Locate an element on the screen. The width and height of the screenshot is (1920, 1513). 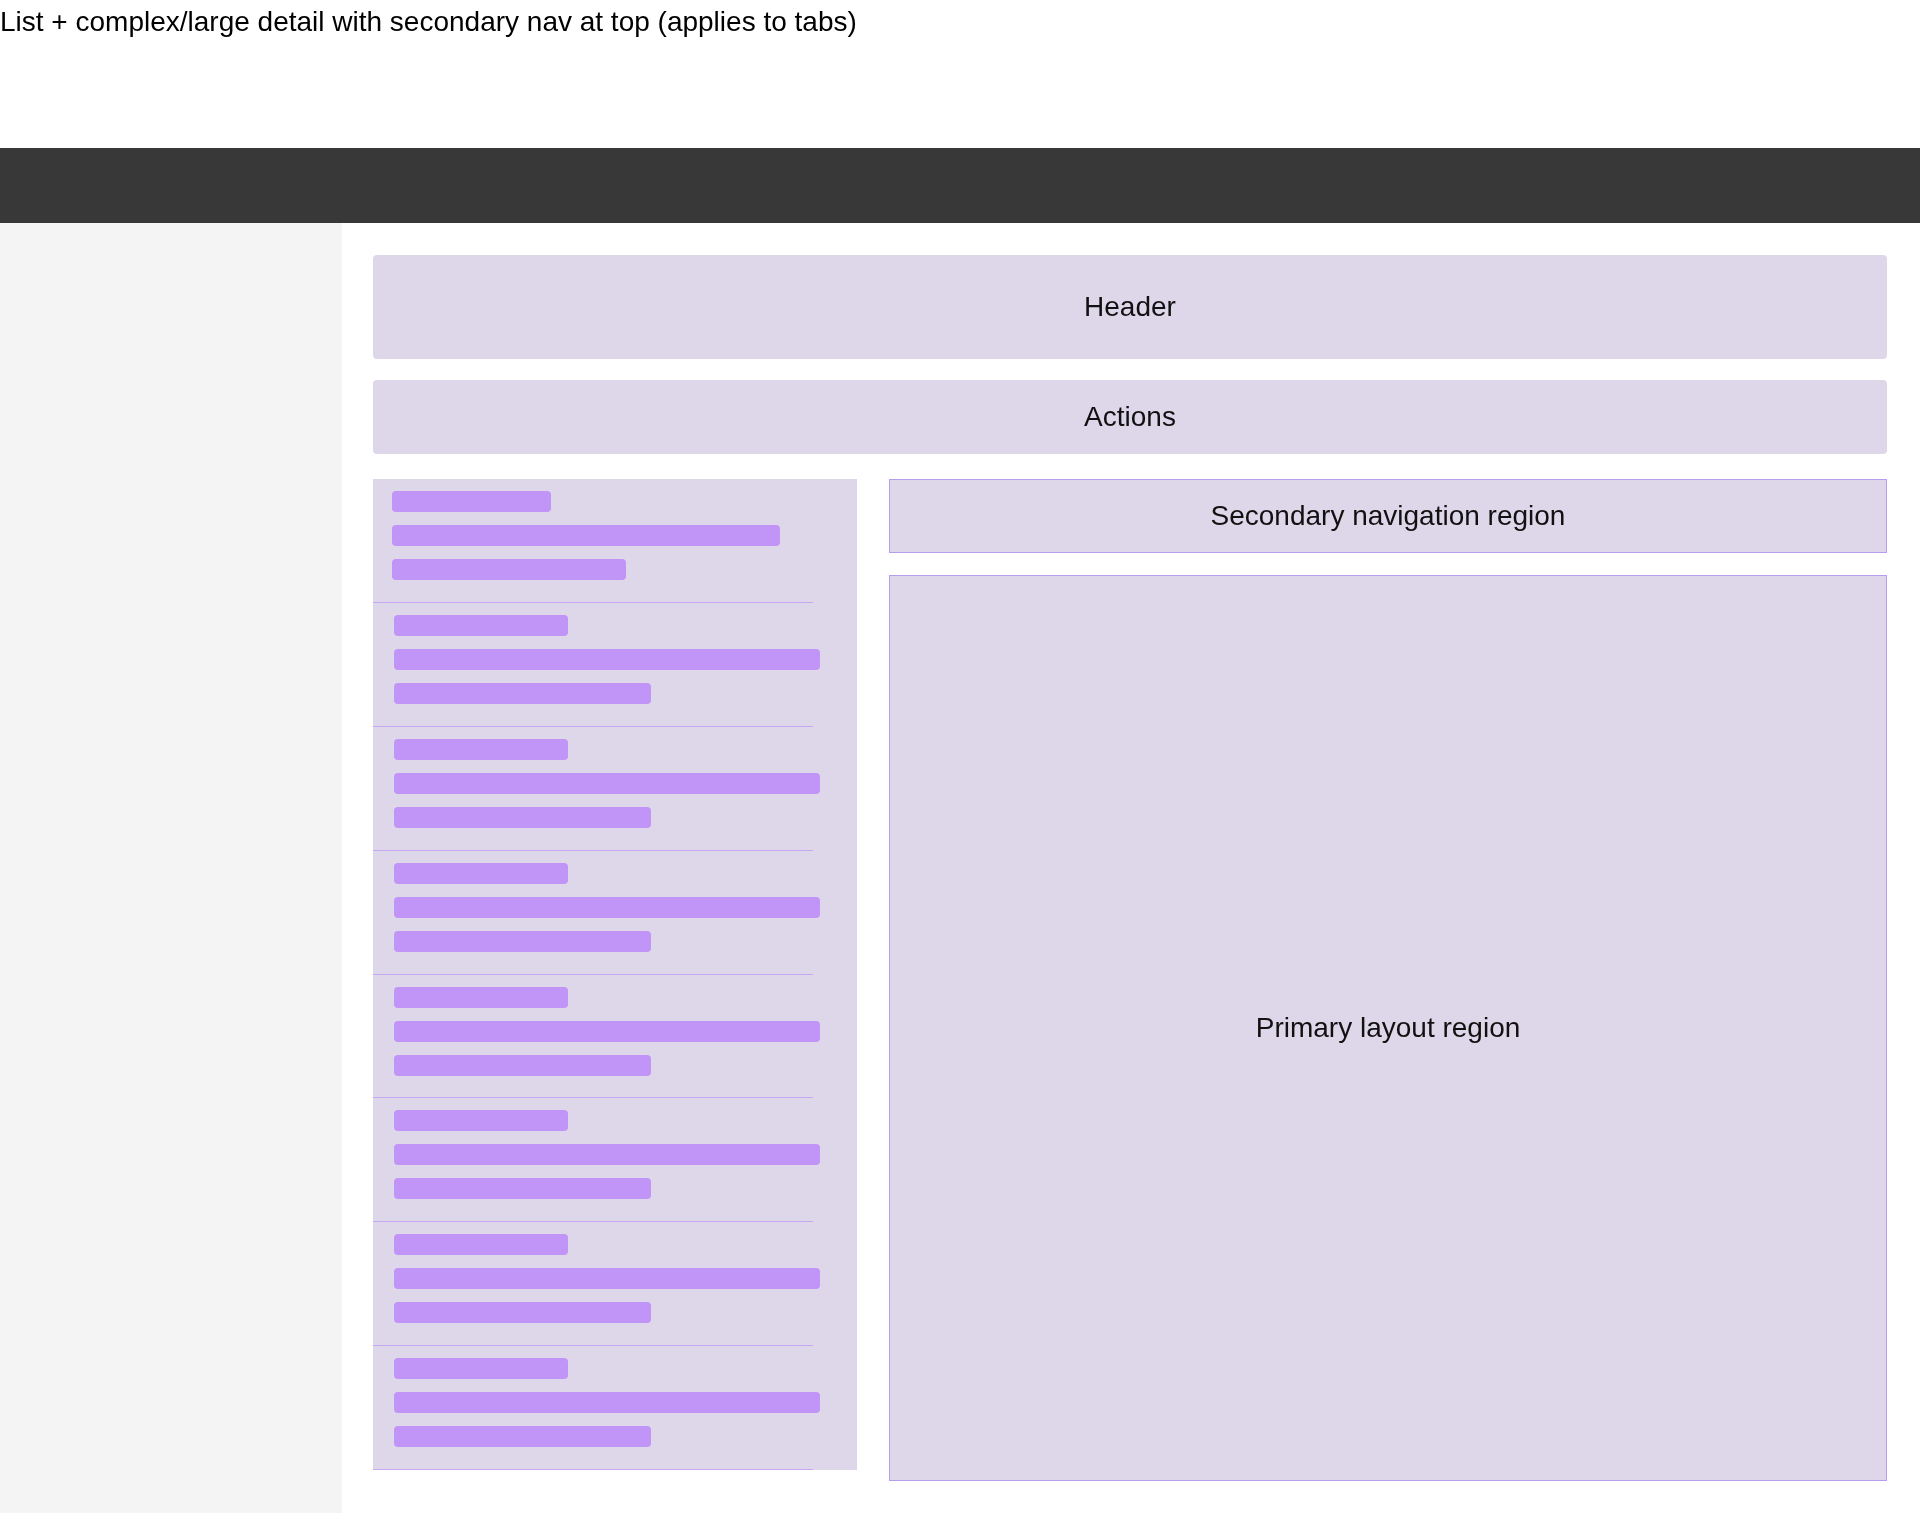
actions-region: Actions is located at coordinates (1130, 417).